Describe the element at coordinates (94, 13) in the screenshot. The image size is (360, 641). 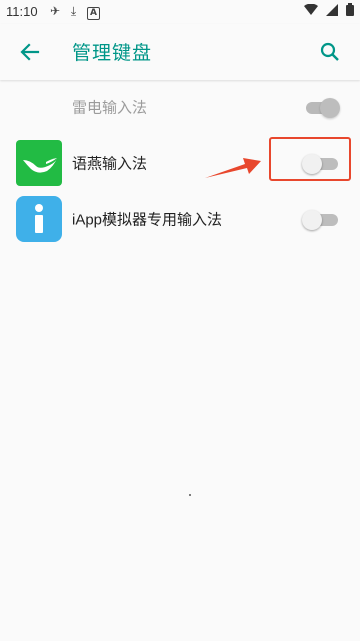
I see `a-icon: A` at that location.